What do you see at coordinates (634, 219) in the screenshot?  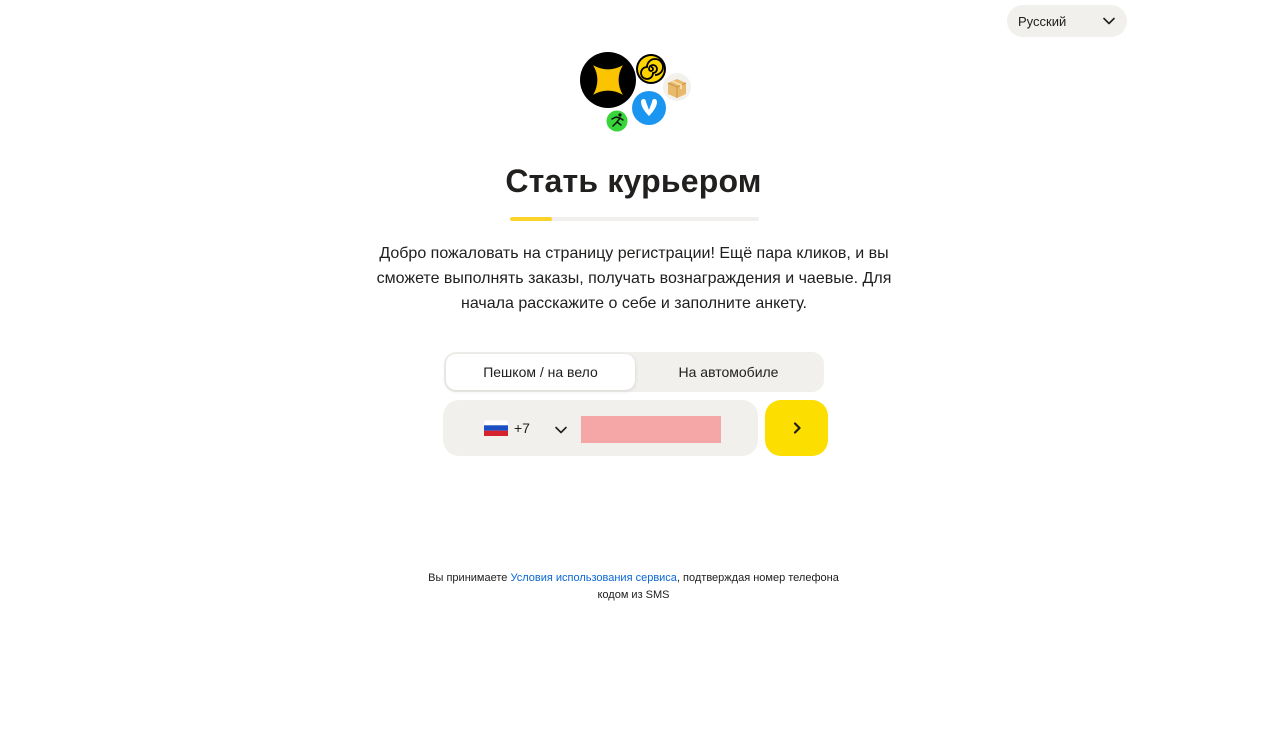 I see `registration-progress-bar` at bounding box center [634, 219].